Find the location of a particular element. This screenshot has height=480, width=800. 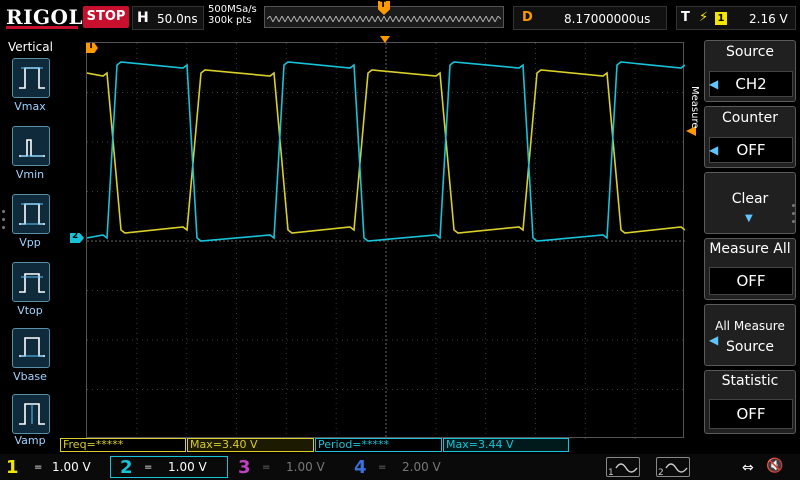

usb-icon: ⇔ is located at coordinates (748, 468).